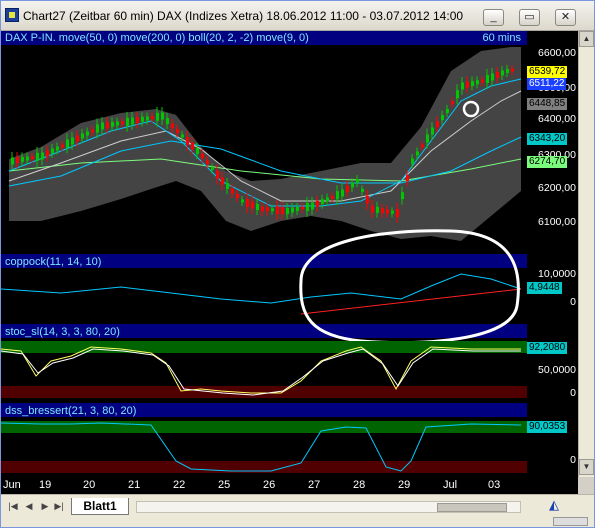 This screenshot has height=528, width=595. I want to click on date-label: 21, so click(134, 485).